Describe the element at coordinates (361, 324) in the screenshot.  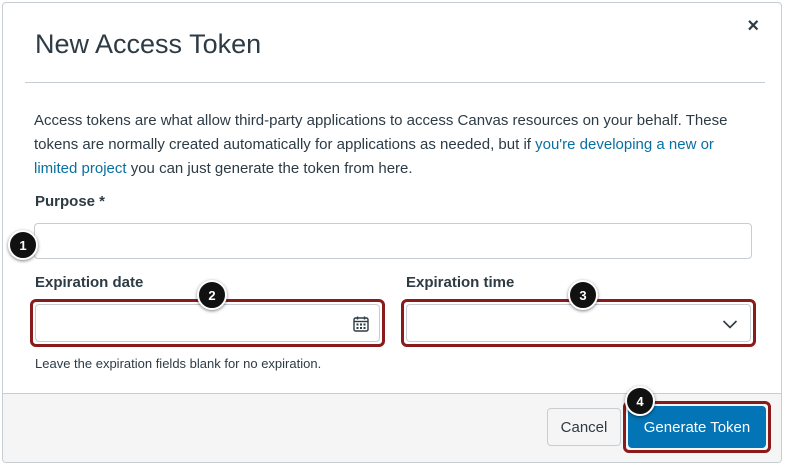
I see `calendar-icon` at that location.